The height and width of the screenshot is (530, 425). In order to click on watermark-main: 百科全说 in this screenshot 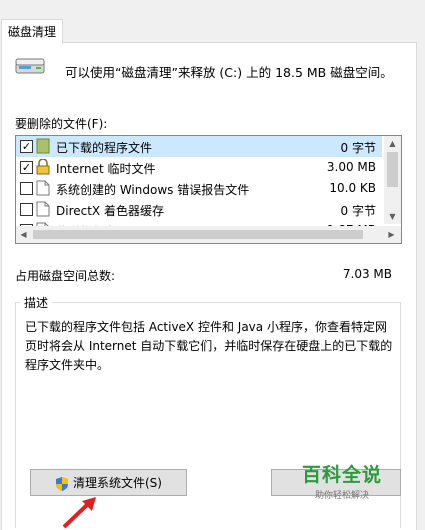, I will do `click(342, 475)`.